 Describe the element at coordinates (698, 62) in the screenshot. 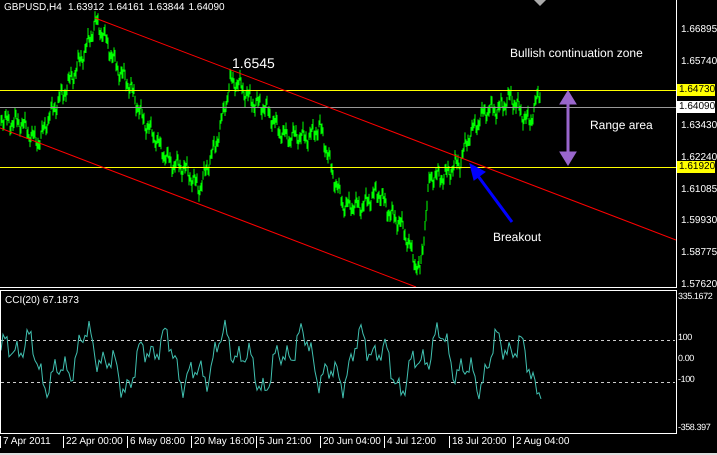

I see `price-axis-label: 1.65740` at that location.